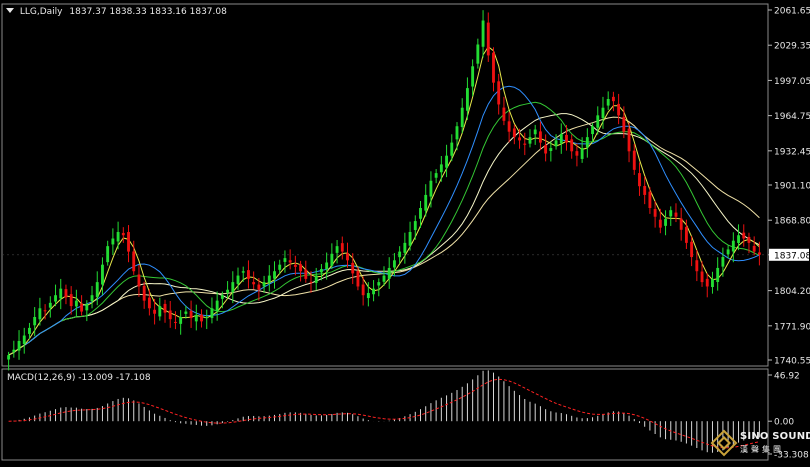 This screenshot has width=810, height=467. Describe the element at coordinates (10, 10) in the screenshot. I see `collapse-triangle-icon` at that location.